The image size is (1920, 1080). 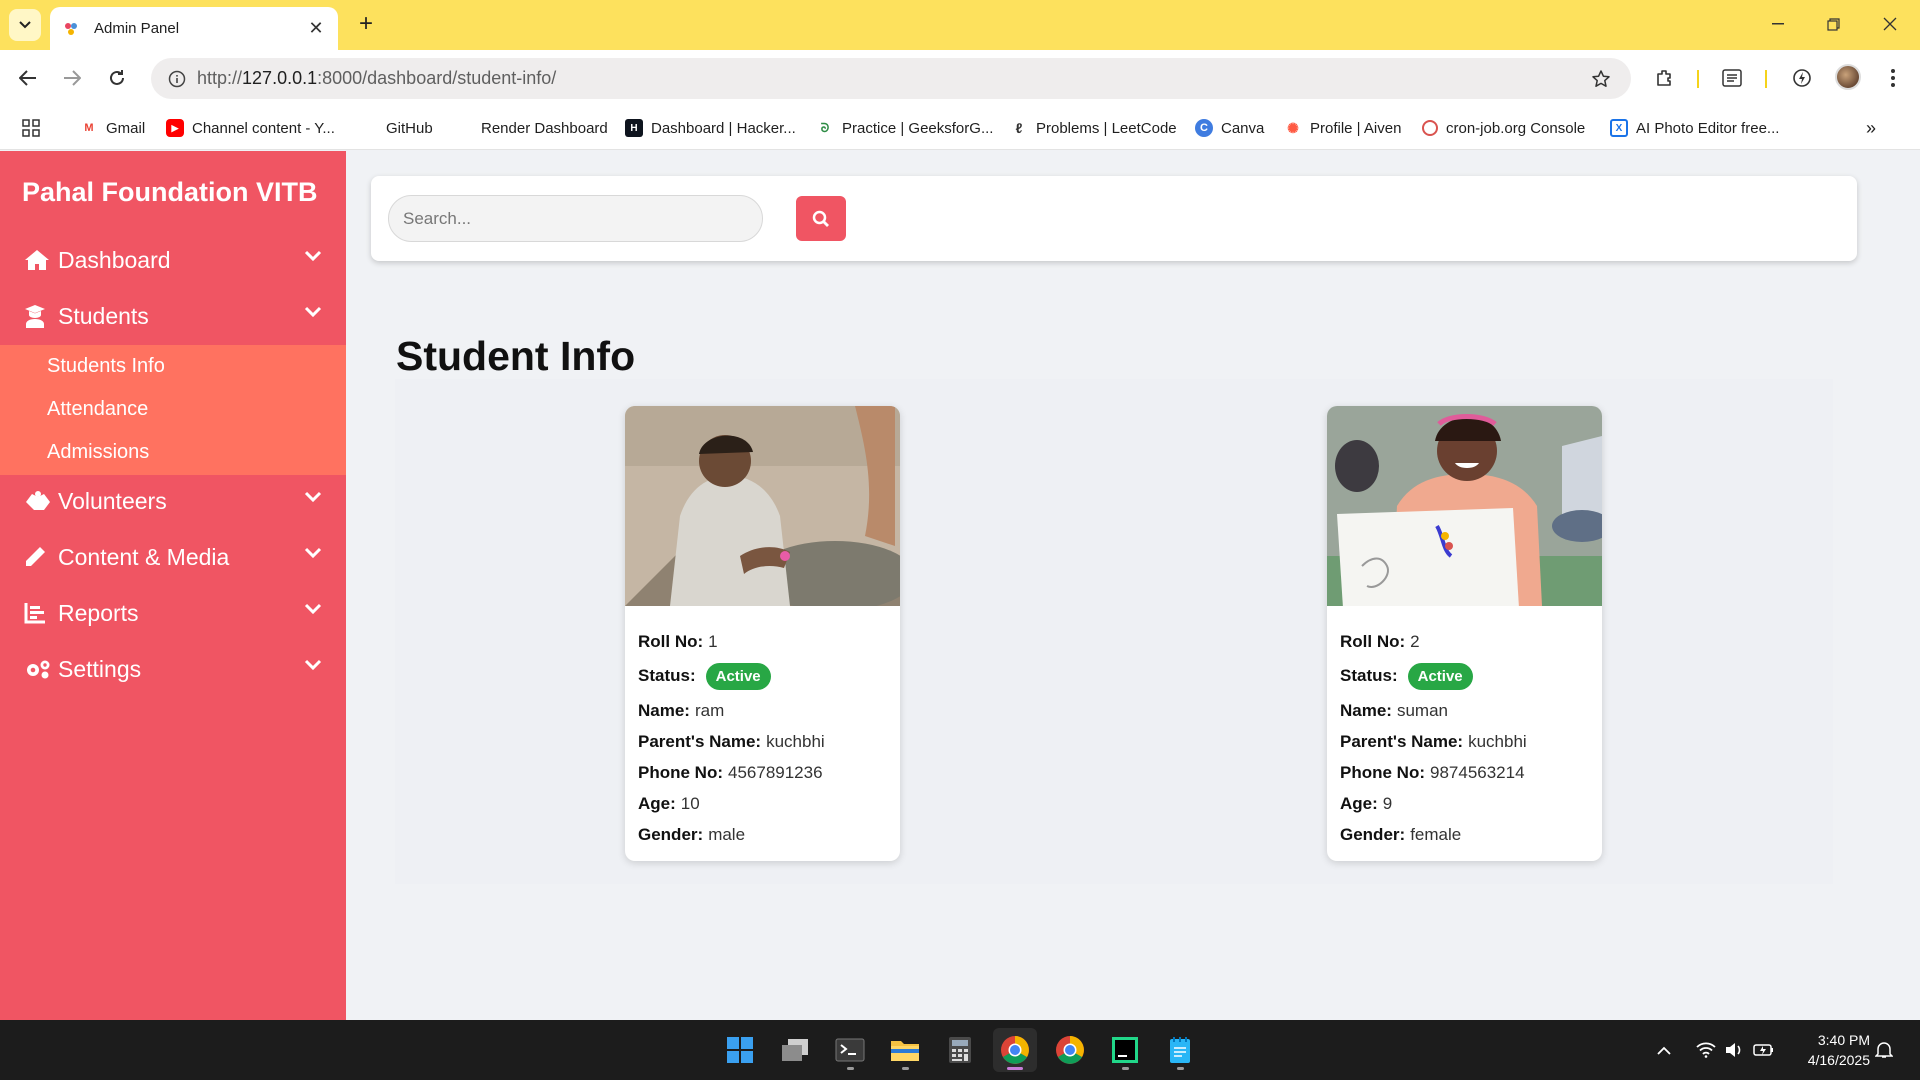 What do you see at coordinates (97, 409) in the screenshot?
I see `submenu-item-attendance: Attendance` at bounding box center [97, 409].